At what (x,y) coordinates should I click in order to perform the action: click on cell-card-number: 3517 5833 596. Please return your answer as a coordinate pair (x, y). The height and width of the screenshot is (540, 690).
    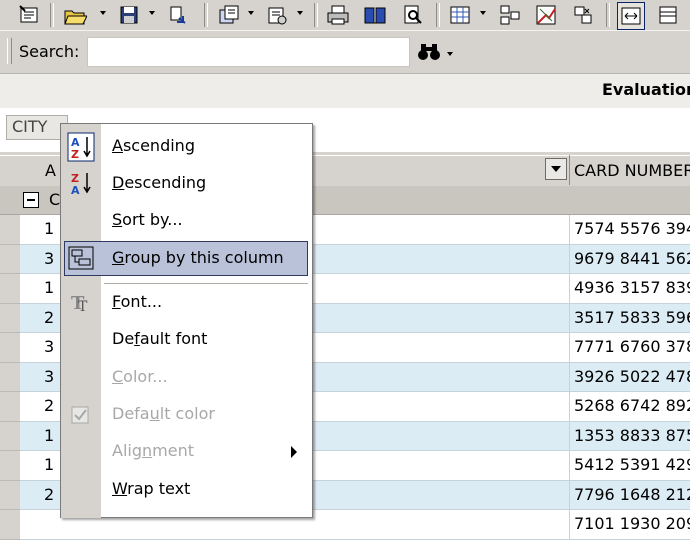
    Looking at the image, I should click on (632, 317).